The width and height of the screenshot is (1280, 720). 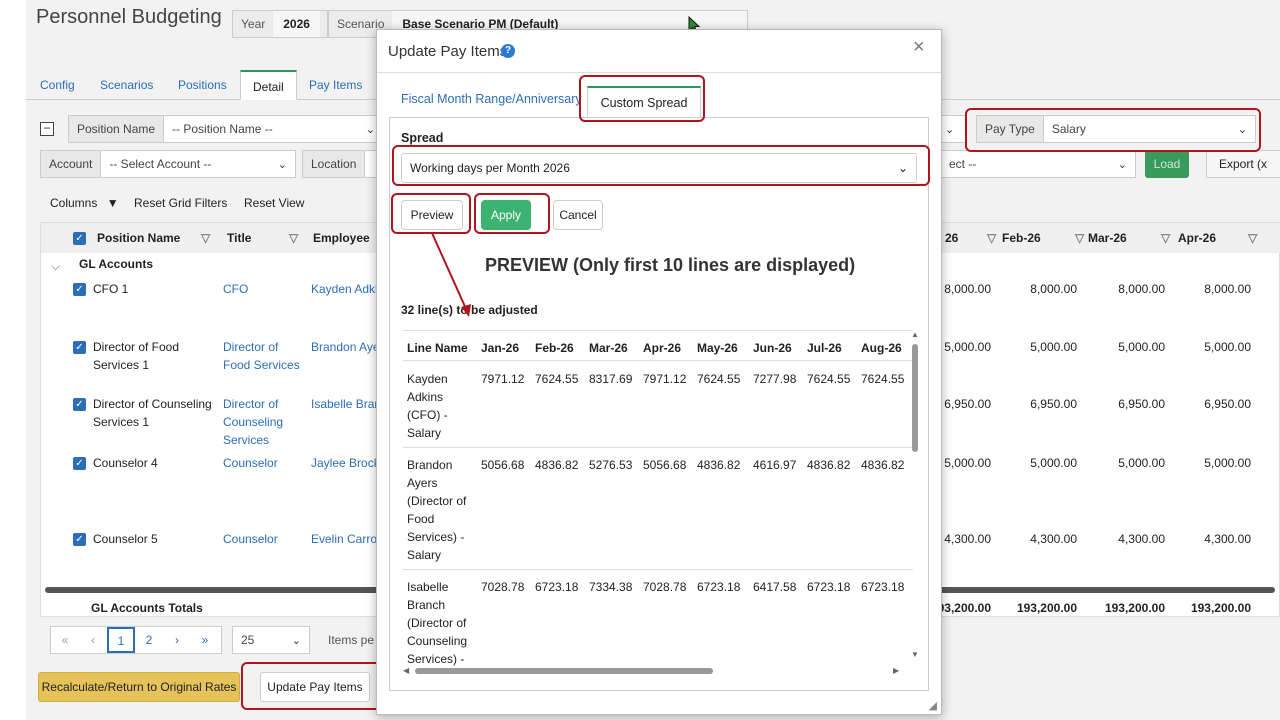 I want to click on header-month-2: Feb-26, so click(x=1021, y=238).